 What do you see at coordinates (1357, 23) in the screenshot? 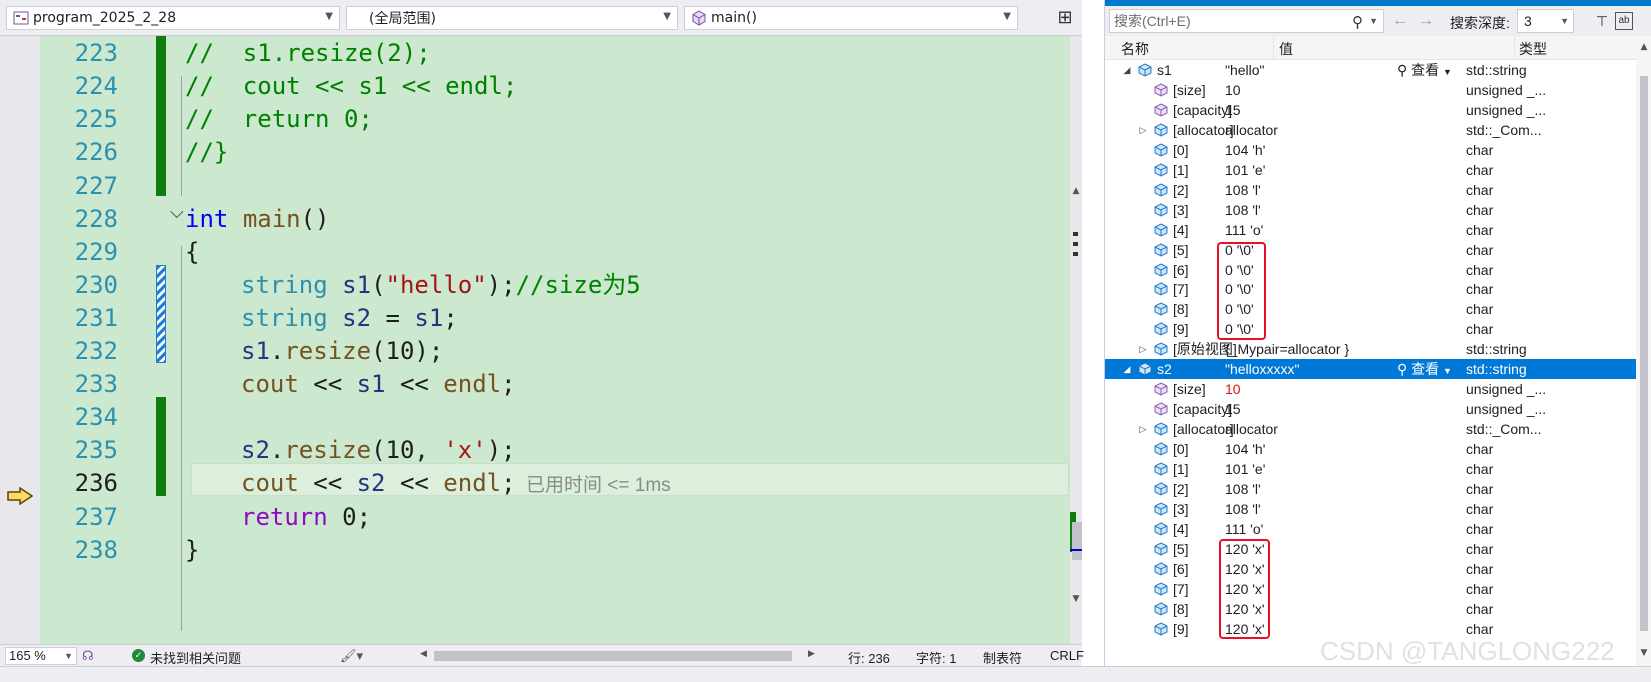
I see `search-icon: ⚲` at bounding box center [1357, 23].